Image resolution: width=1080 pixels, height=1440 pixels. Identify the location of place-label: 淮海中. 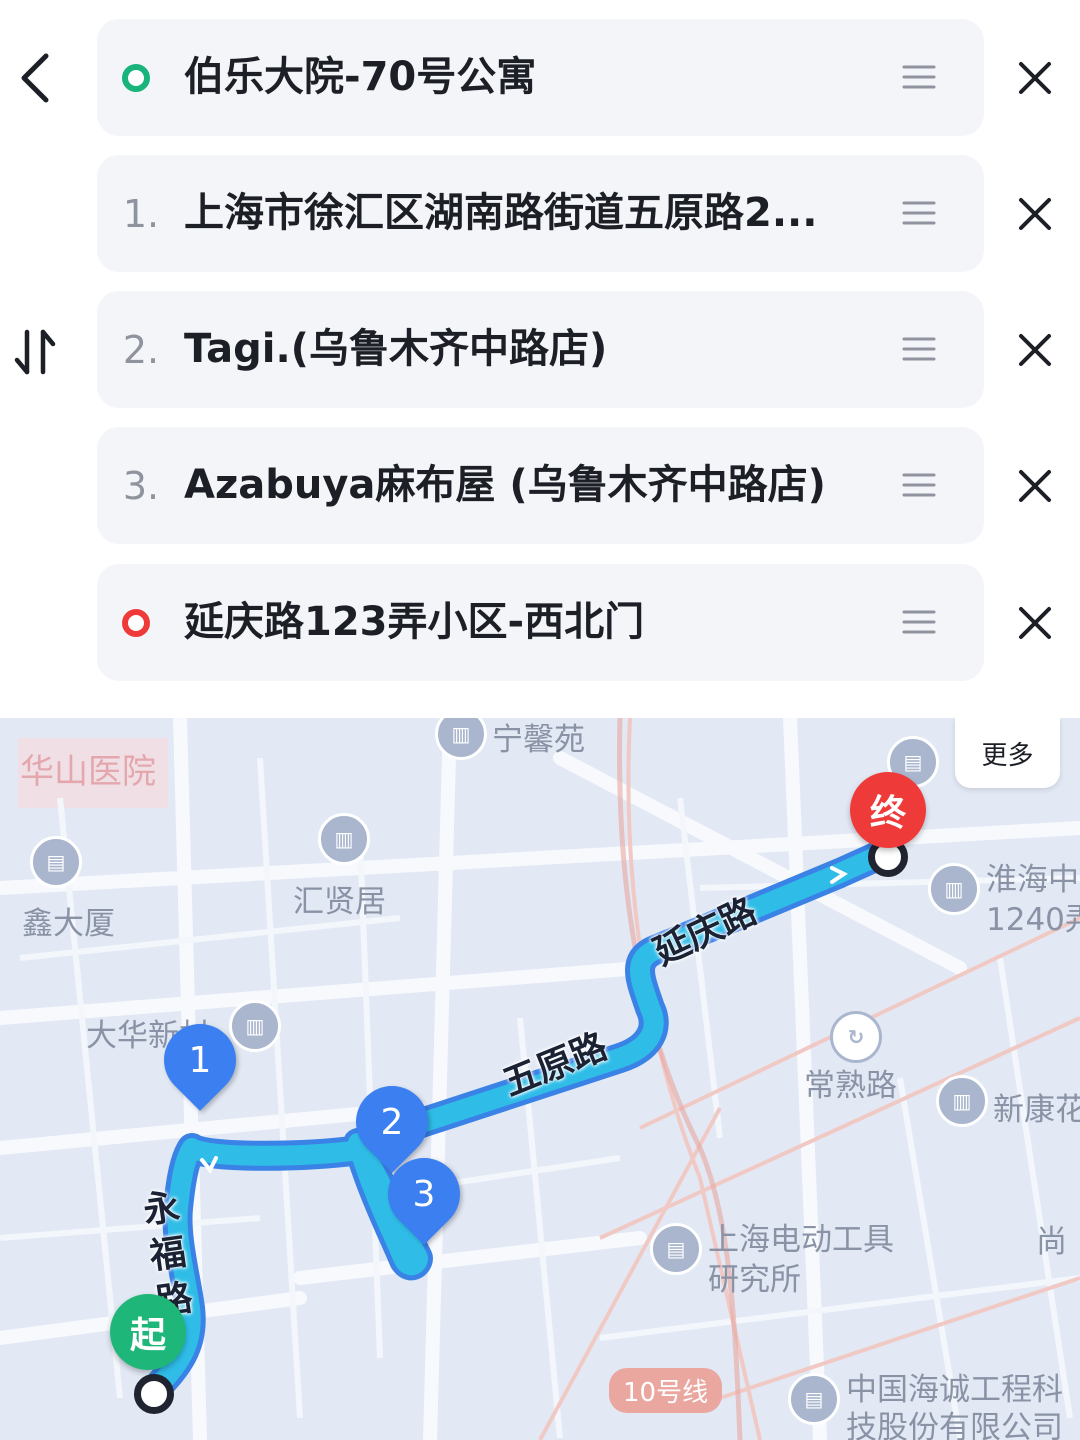
(1032, 880).